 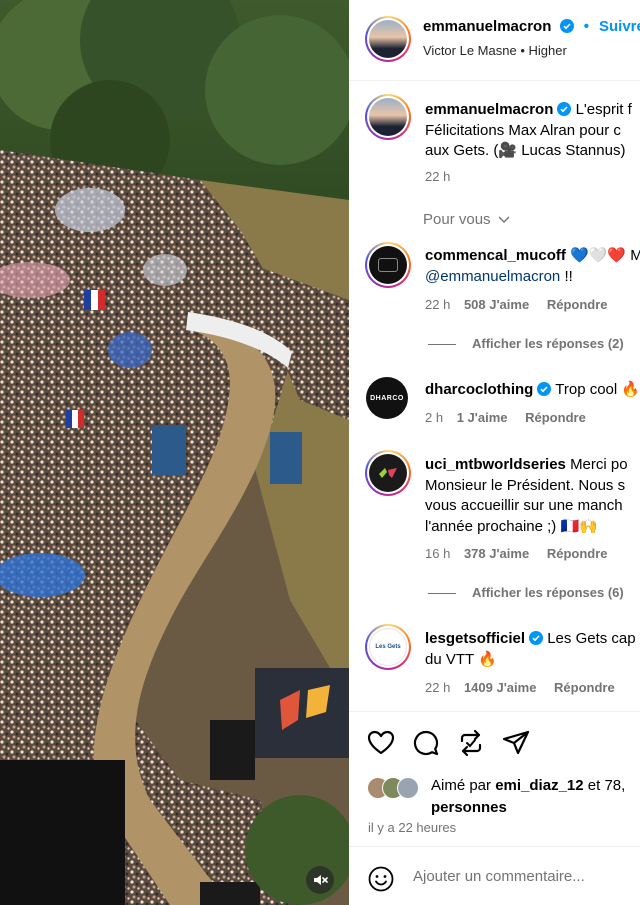 I want to click on comment-sort-dropdown: Pour vous, so click(x=466, y=219).